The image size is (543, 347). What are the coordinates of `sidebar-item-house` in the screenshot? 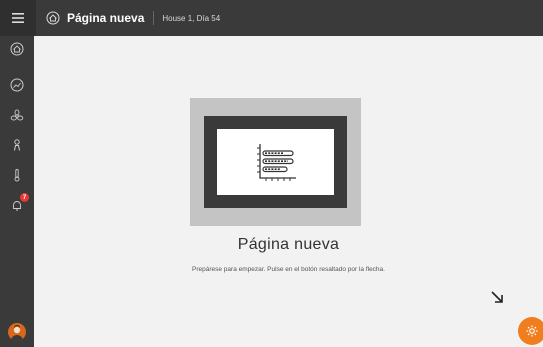 It's located at (17, 49).